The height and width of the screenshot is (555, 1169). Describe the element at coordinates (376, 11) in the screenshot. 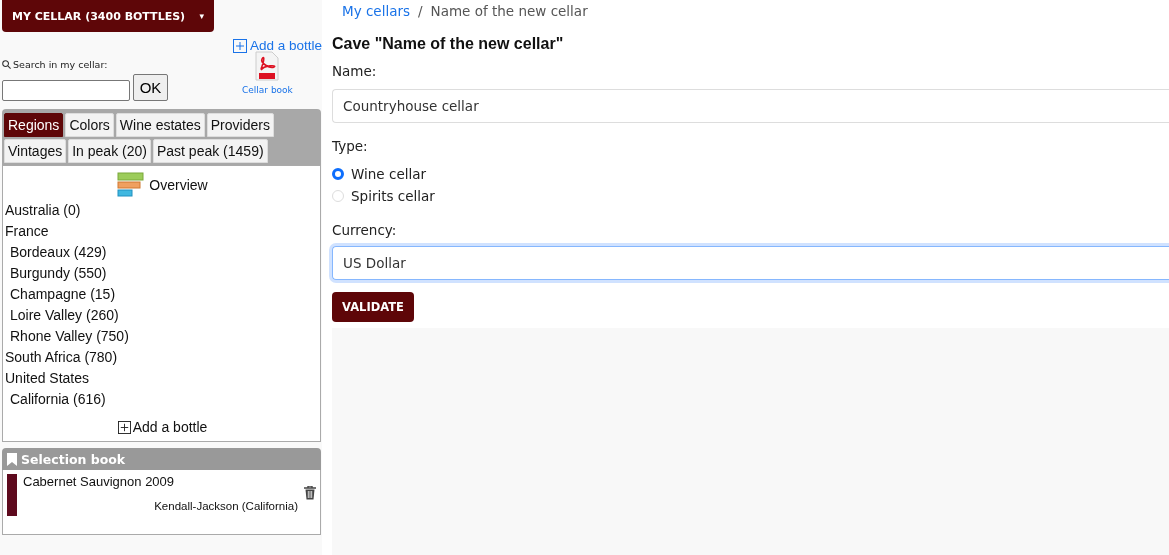

I see `breadcrumb-link: My cellars` at that location.